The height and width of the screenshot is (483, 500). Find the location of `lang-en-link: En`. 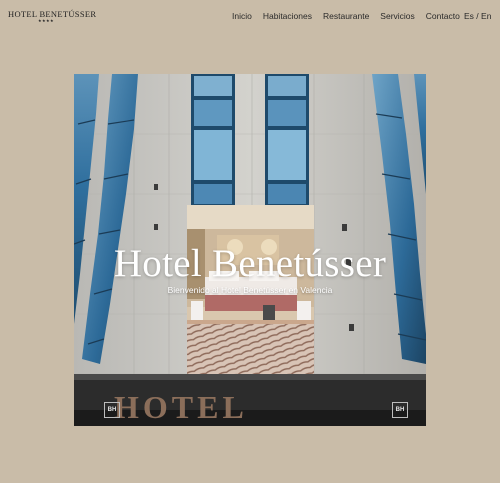

lang-en-link: En is located at coordinates (486, 16).